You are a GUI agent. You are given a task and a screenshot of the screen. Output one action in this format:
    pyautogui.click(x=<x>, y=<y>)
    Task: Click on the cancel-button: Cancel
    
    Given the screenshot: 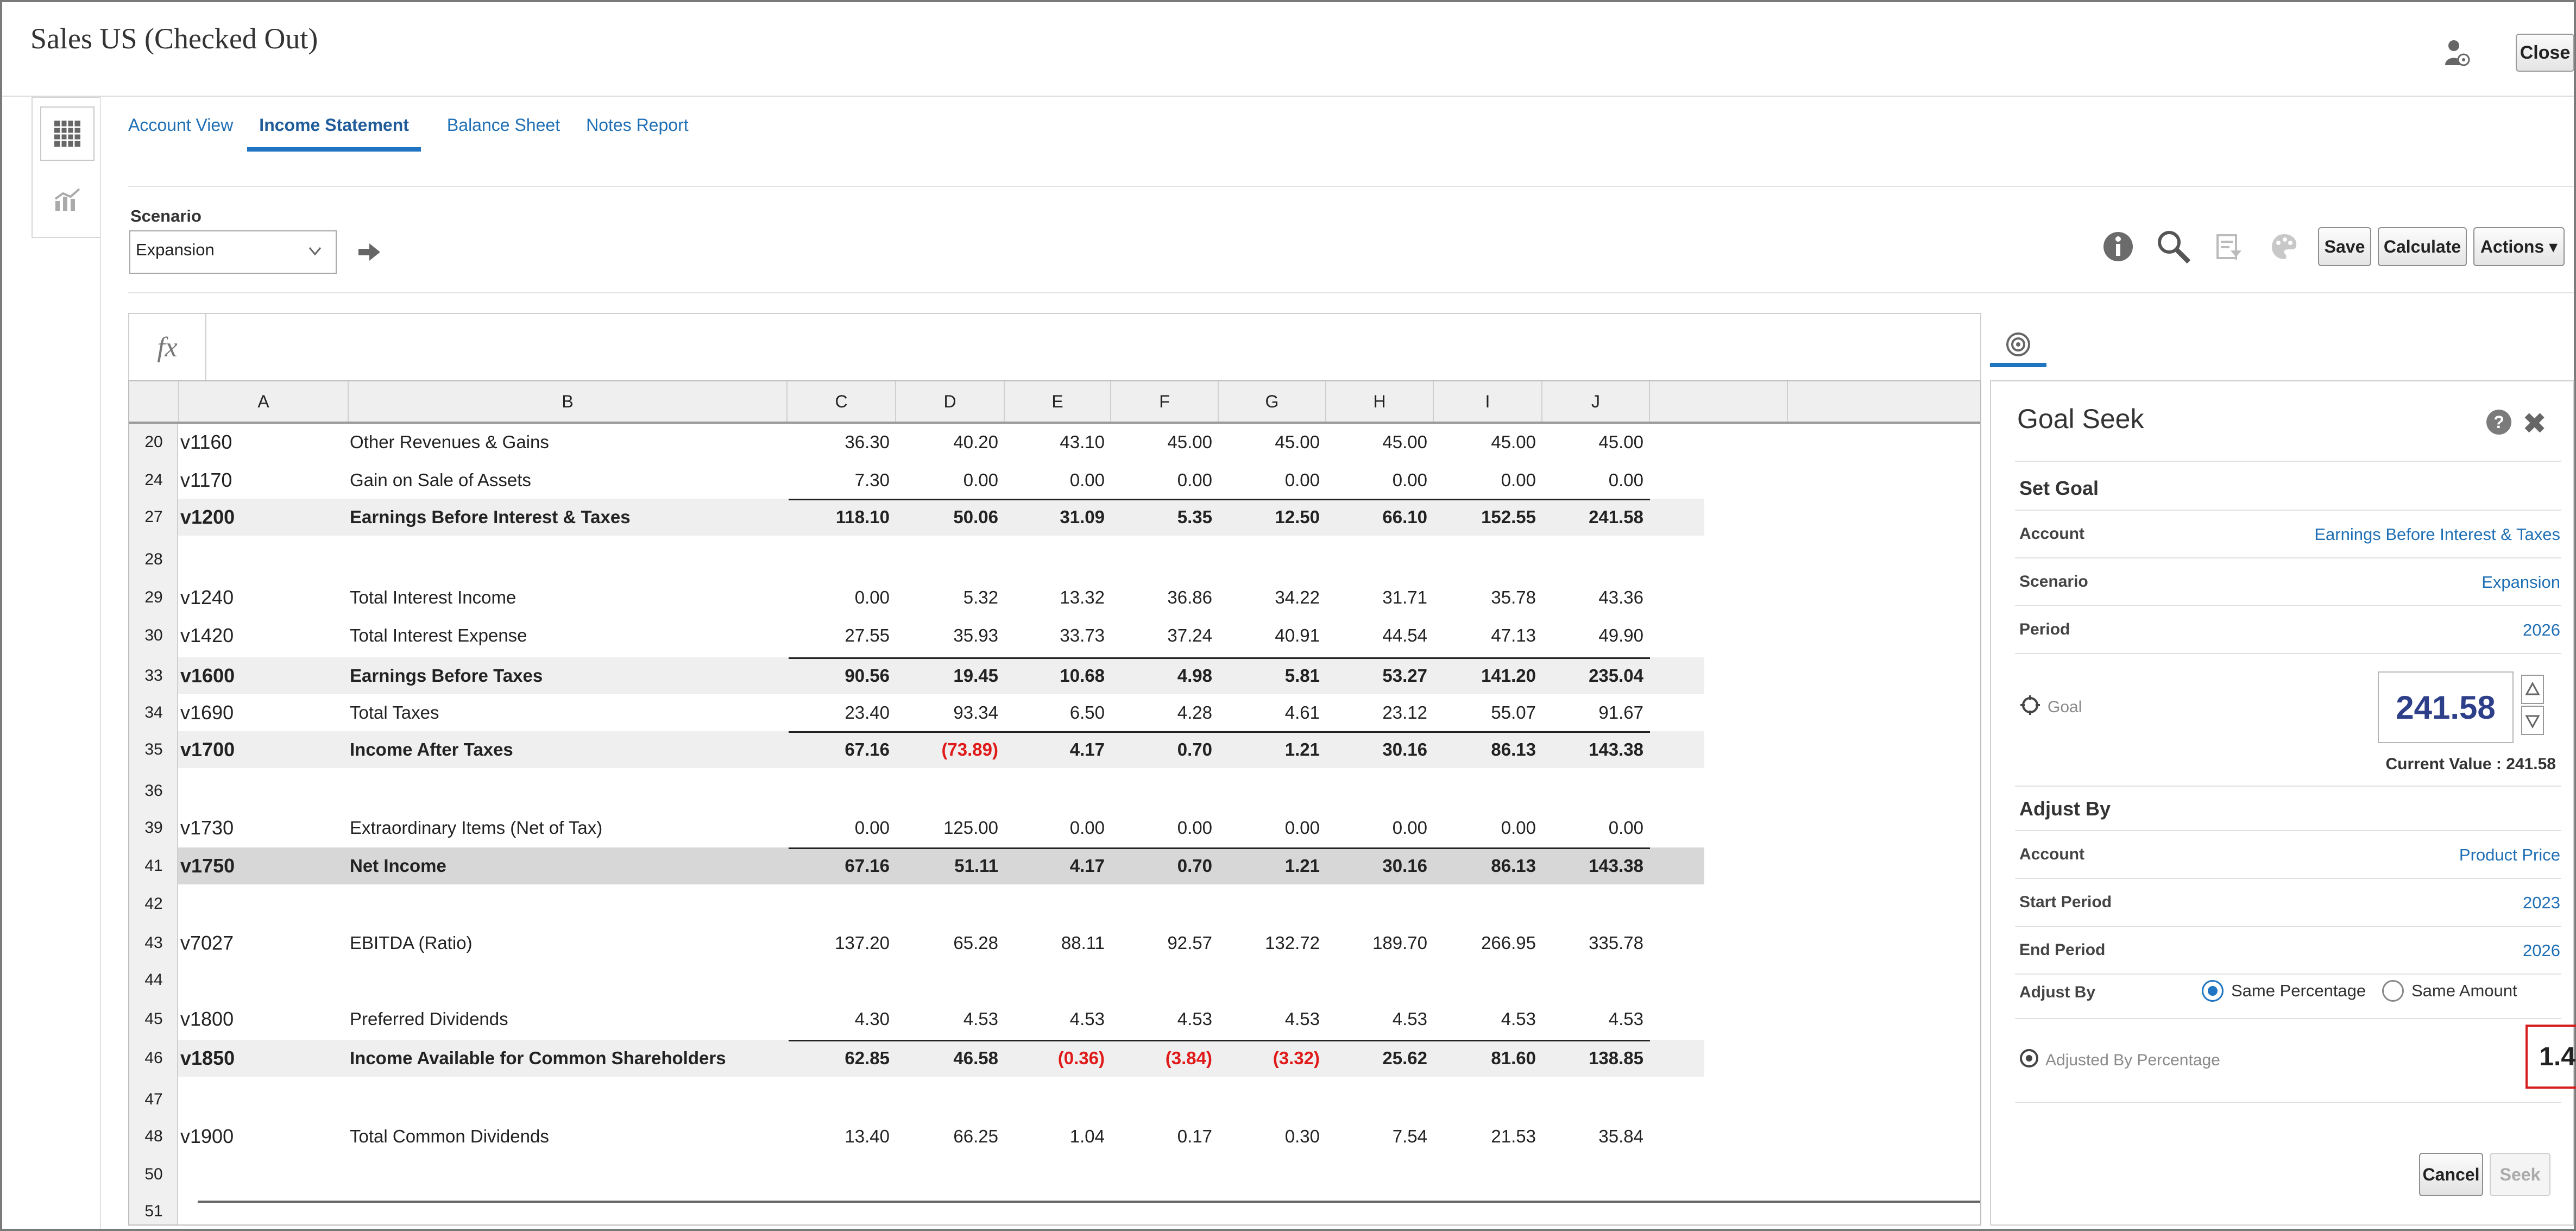 What is the action you would take?
    pyautogui.click(x=2451, y=1174)
    